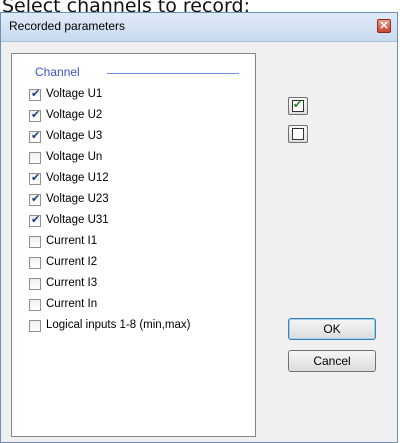 The width and height of the screenshot is (400, 443). I want to click on title-bar: Recorded parameters ✕, so click(199, 27).